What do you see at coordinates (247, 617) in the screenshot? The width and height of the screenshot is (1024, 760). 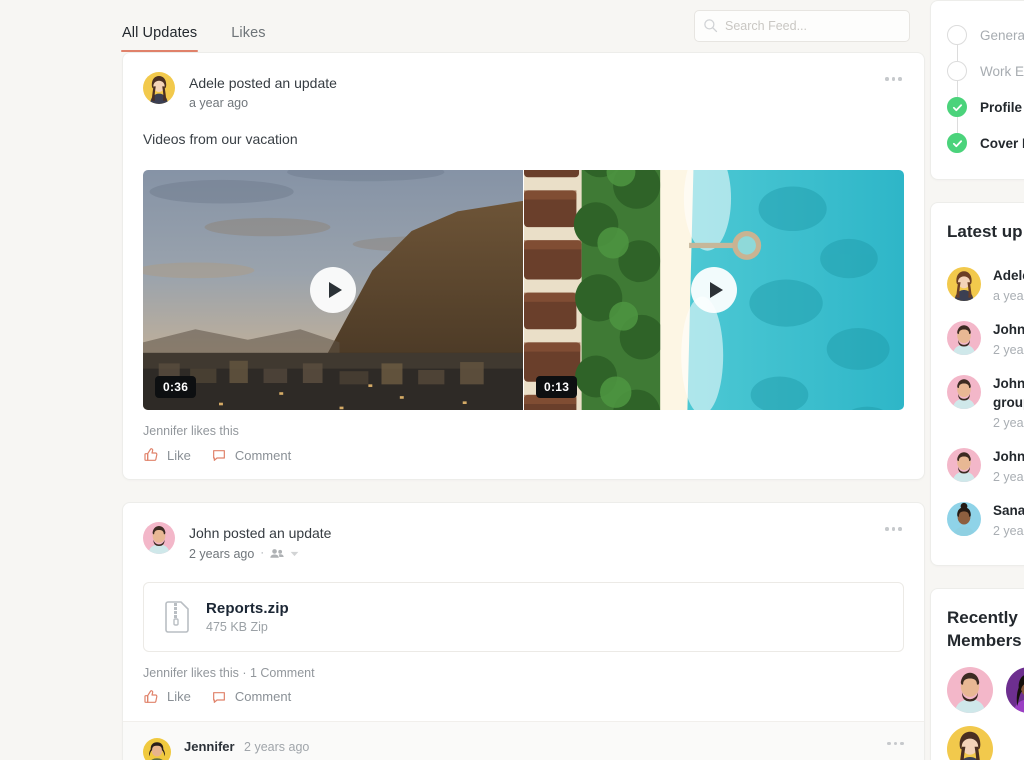 I see `attachment-info: Reports.zip 475 KB Zip` at bounding box center [247, 617].